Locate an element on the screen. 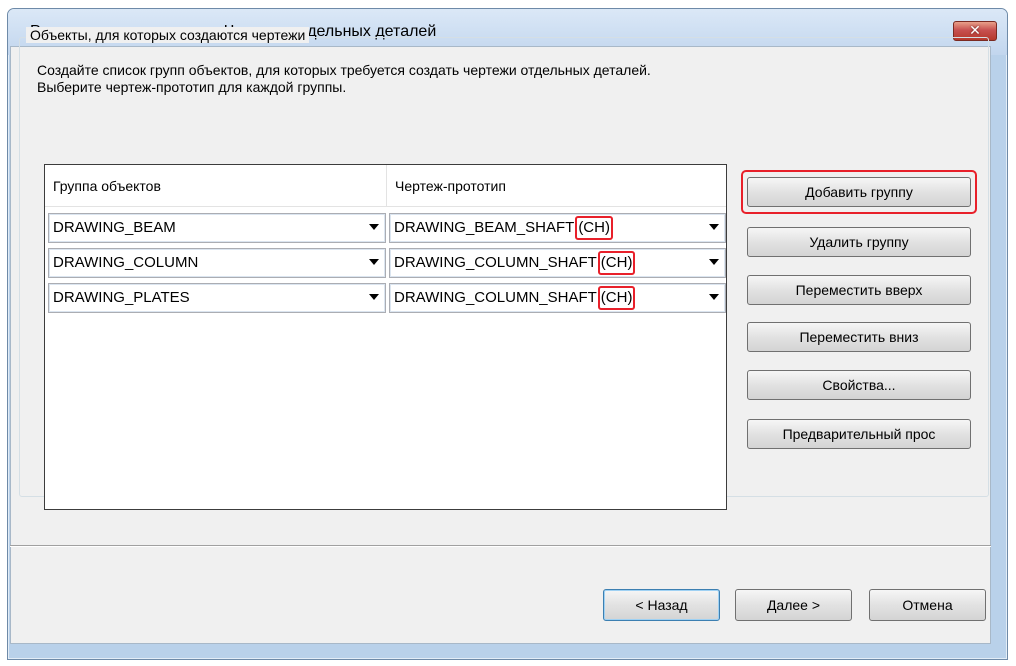 The width and height of the screenshot is (1016, 666). grid-header: Группа объектов Чертеж-прототип is located at coordinates (385, 186).